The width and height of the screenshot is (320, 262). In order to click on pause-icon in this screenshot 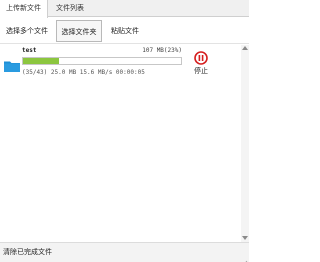, I will do `click(201, 57)`.